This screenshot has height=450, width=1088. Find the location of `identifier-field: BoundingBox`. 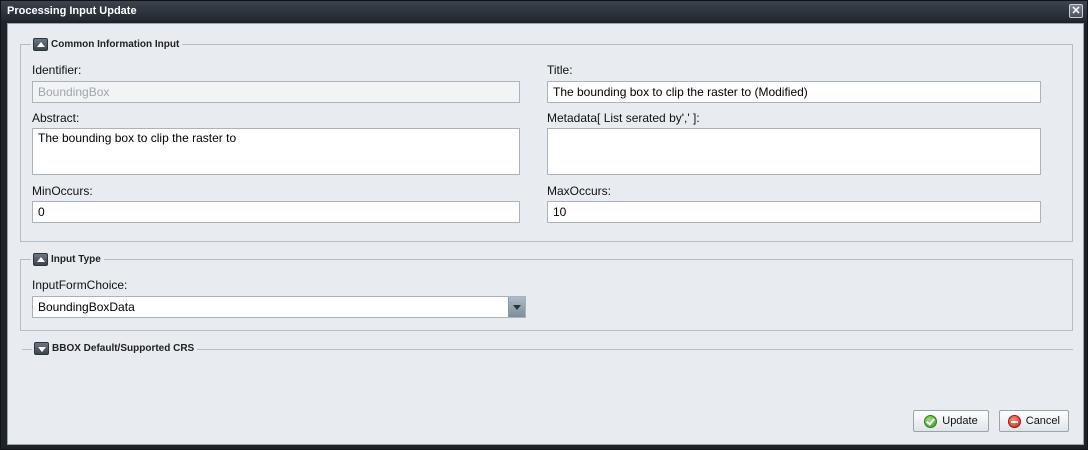

identifier-field: BoundingBox is located at coordinates (276, 92).